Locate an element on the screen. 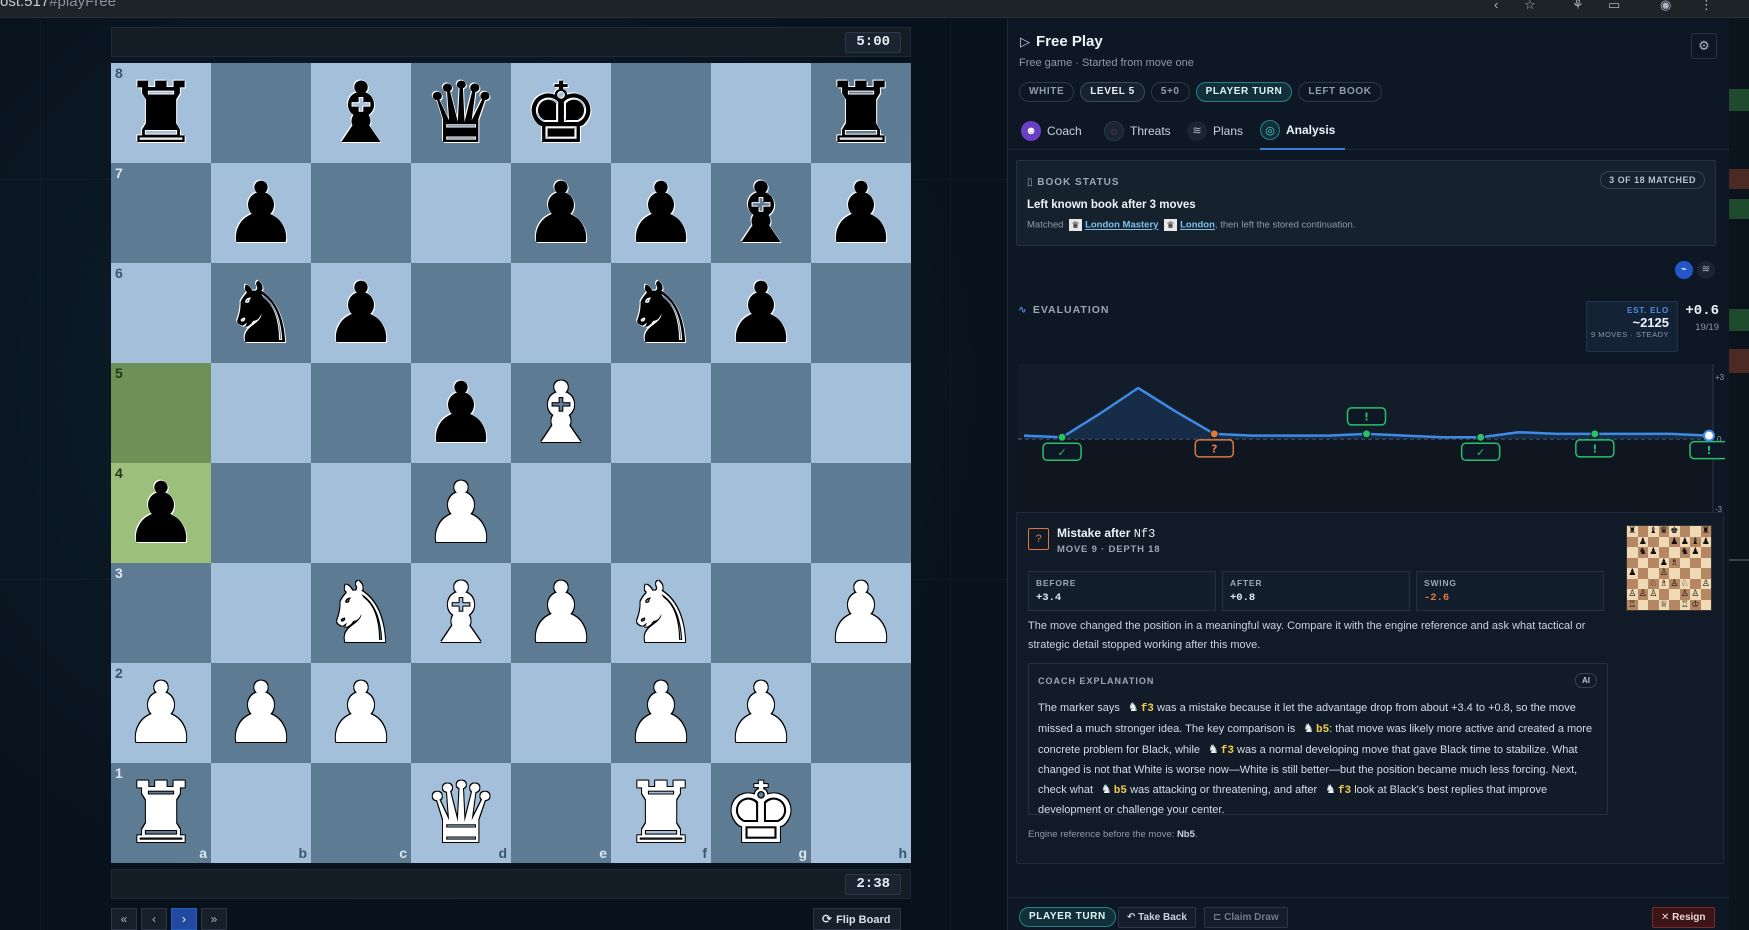 This screenshot has width=1749, height=930. square-a1: 1 a ♜ is located at coordinates (161, 813).